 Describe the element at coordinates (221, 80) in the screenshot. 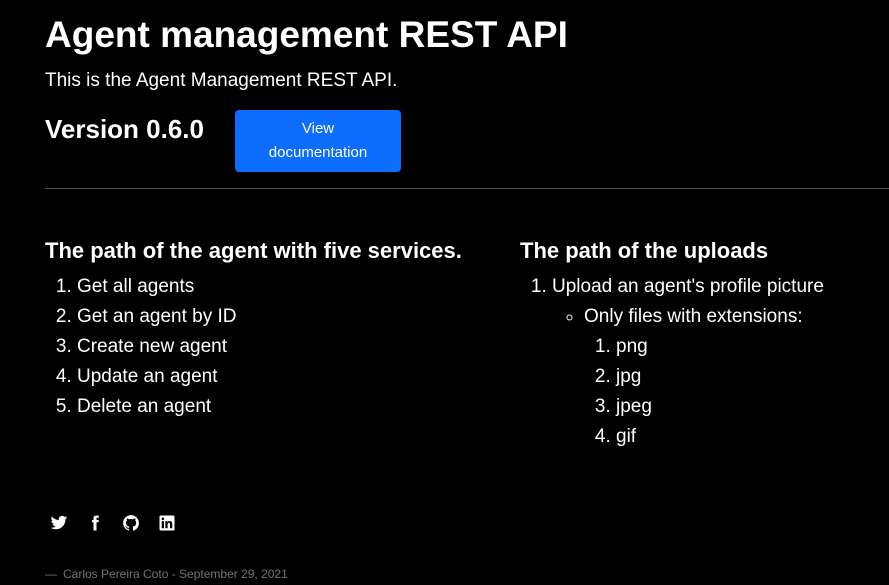

I see `intro-text: This is the Agent Management REST API.` at that location.